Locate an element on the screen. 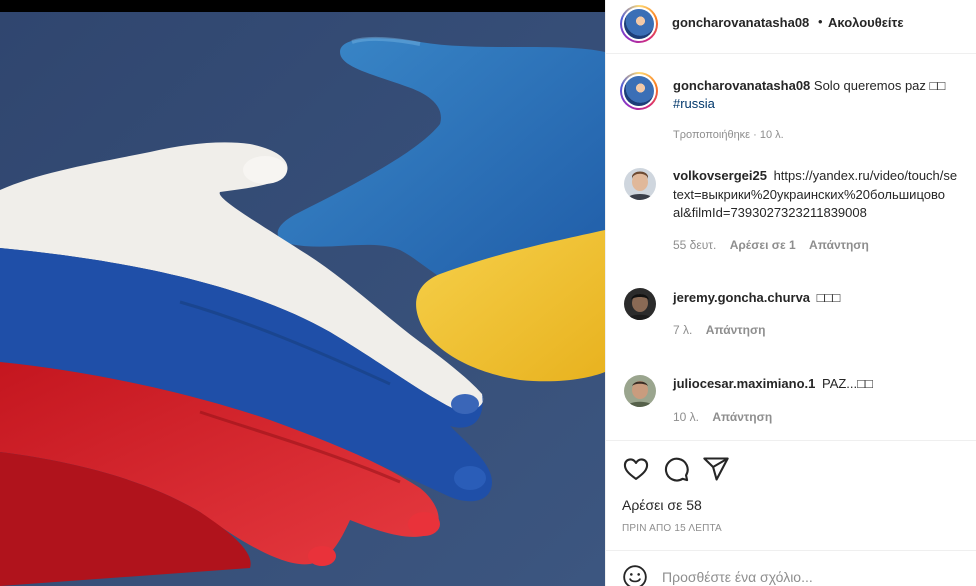  caption-avatar is located at coordinates (639, 91).